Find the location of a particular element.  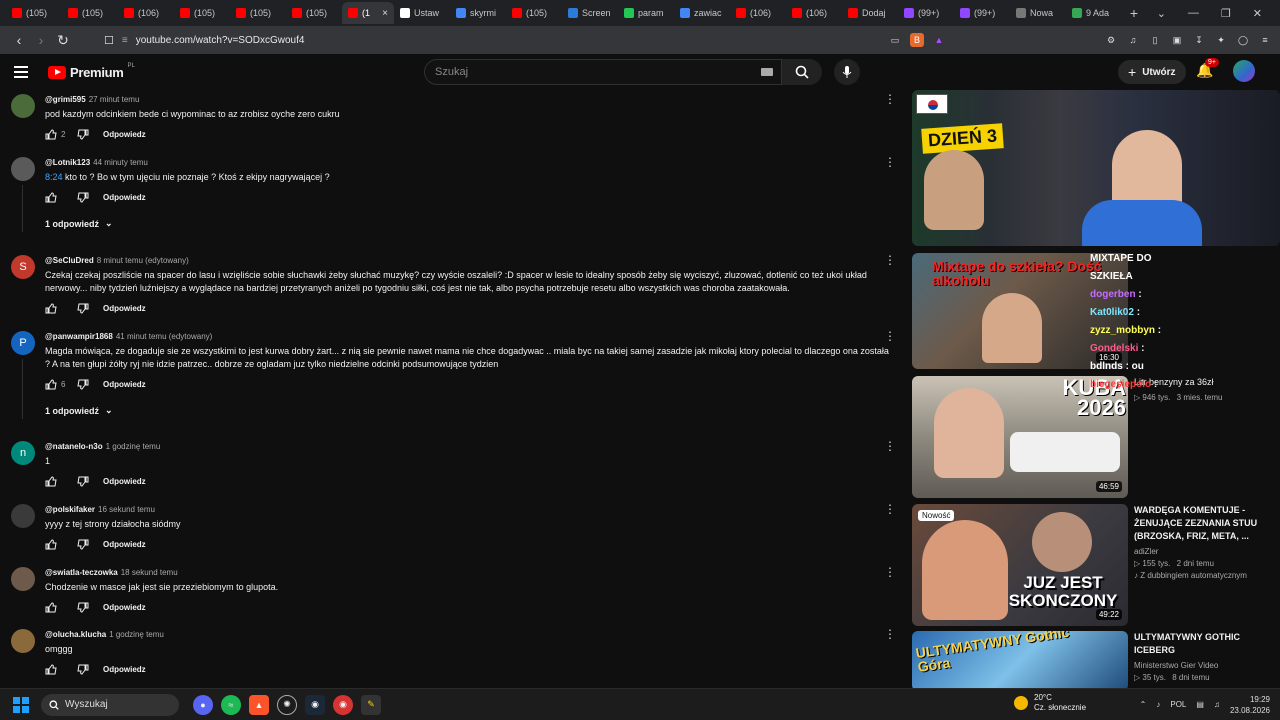

video-thumbnail: Nowość JUZ JEST SKONCZONY 49:22 is located at coordinates (1020, 565).